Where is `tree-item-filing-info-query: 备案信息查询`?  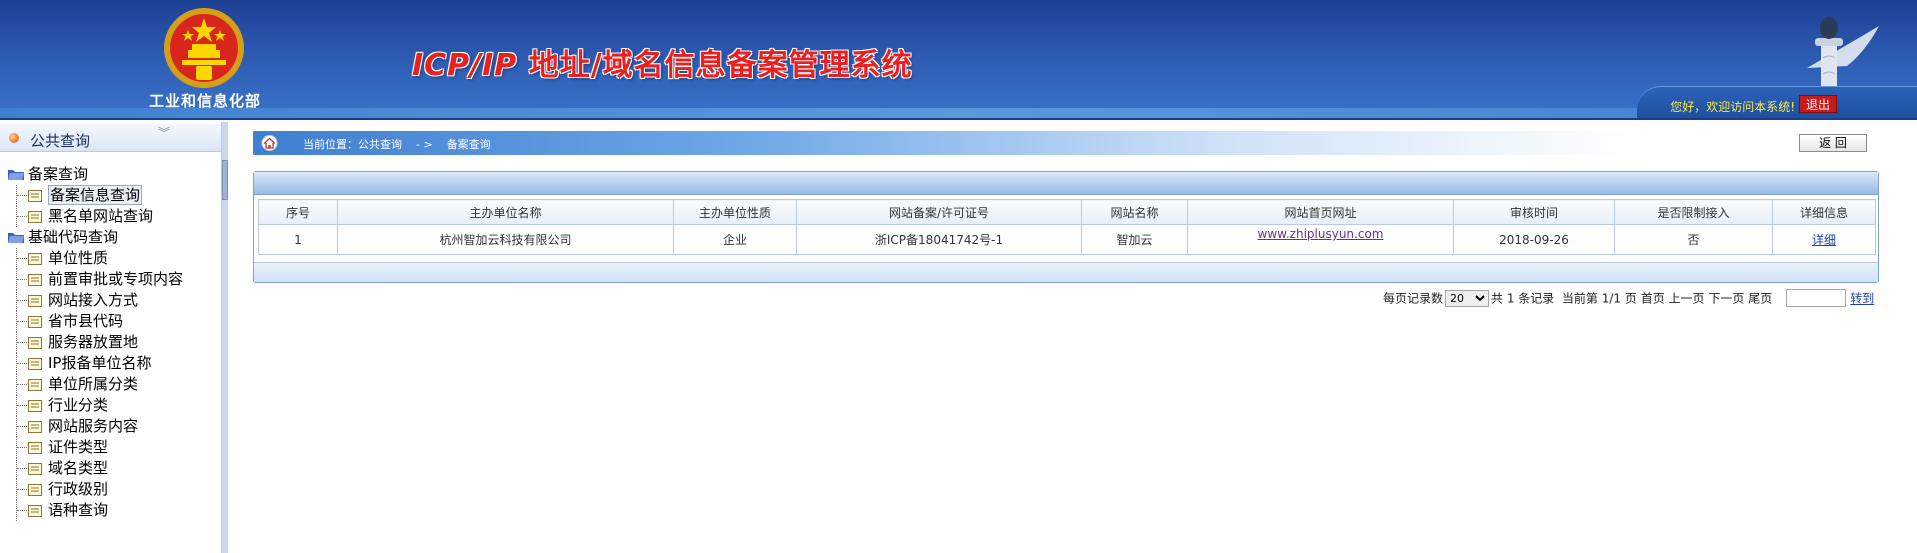 tree-item-filing-info-query: 备案信息查询 is located at coordinates (110, 195).